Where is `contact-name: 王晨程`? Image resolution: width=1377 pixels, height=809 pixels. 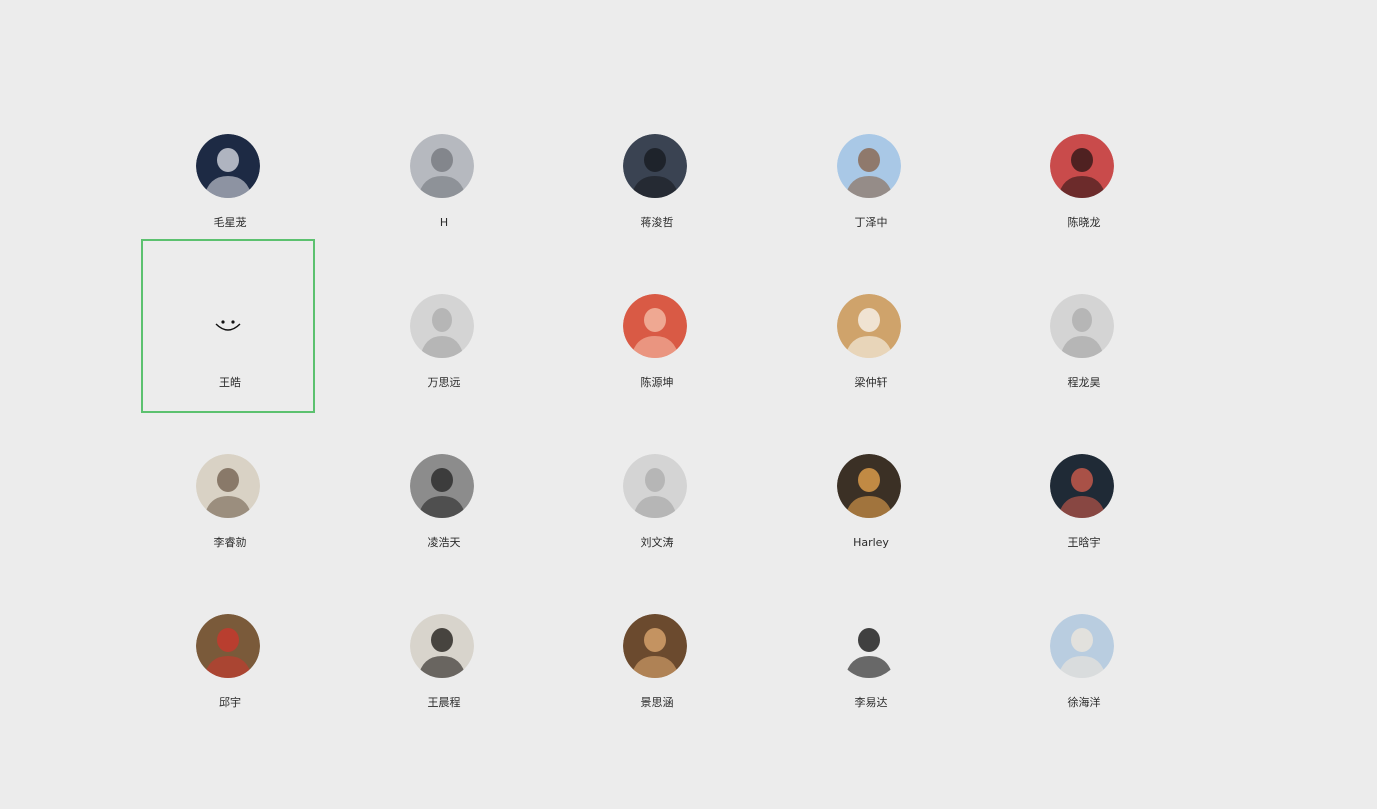
contact-name: 王晨程 is located at coordinates (444, 702).